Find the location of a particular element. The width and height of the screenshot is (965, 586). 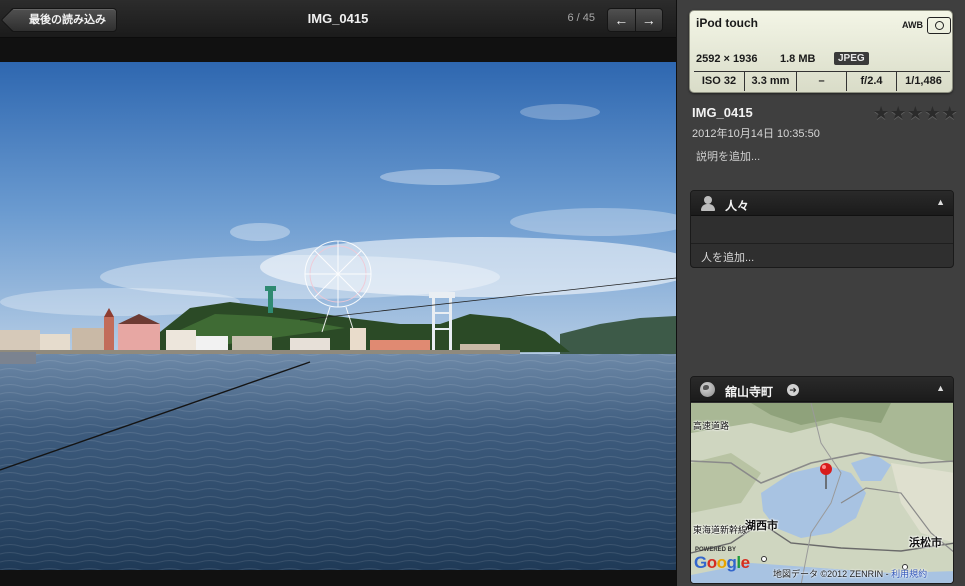

arrow-left-icon: ← is located at coordinates (621, 20).